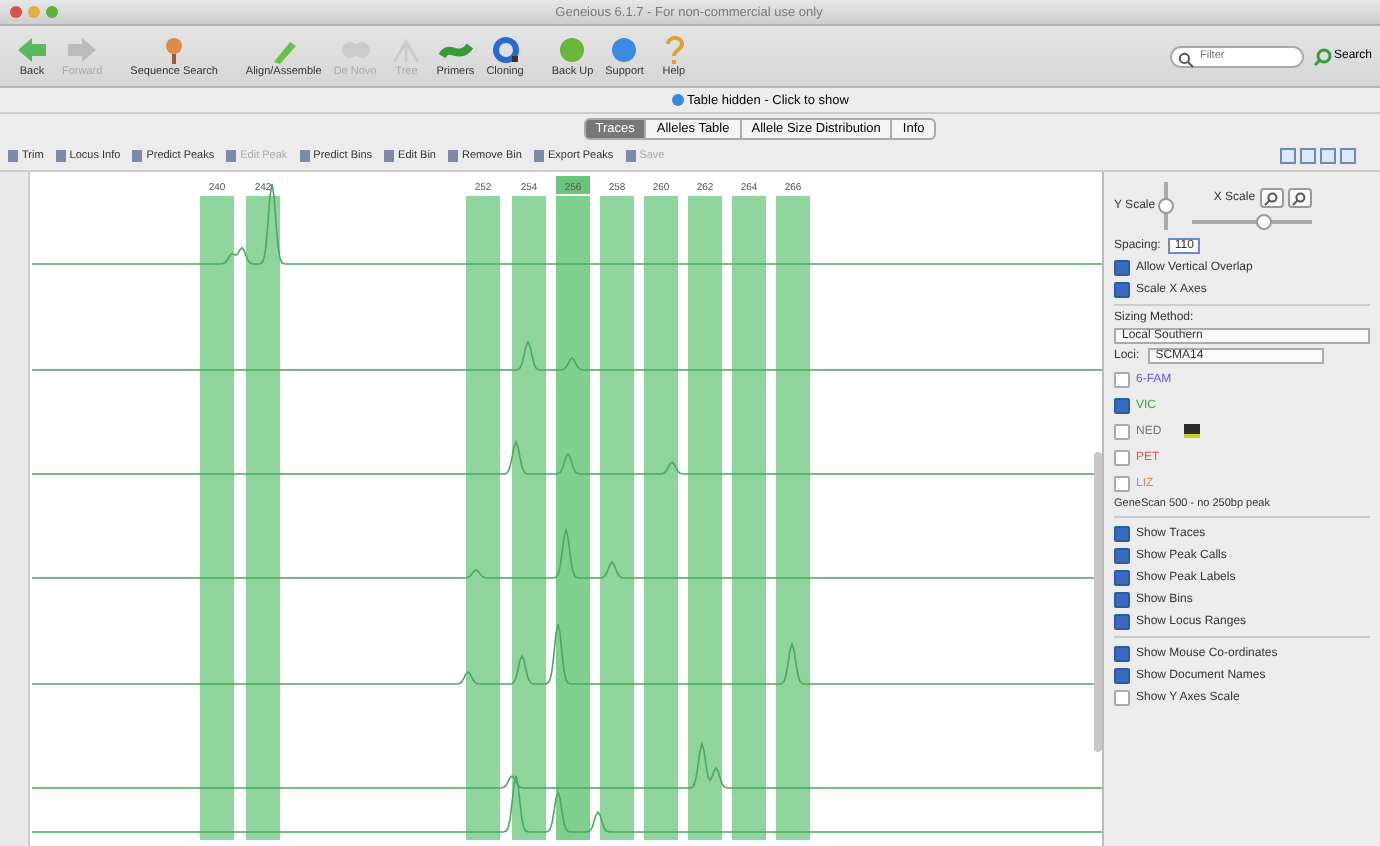 Image resolution: width=1380 pixels, height=846 pixels. I want to click on selected-bin-marker, so click(573, 185).